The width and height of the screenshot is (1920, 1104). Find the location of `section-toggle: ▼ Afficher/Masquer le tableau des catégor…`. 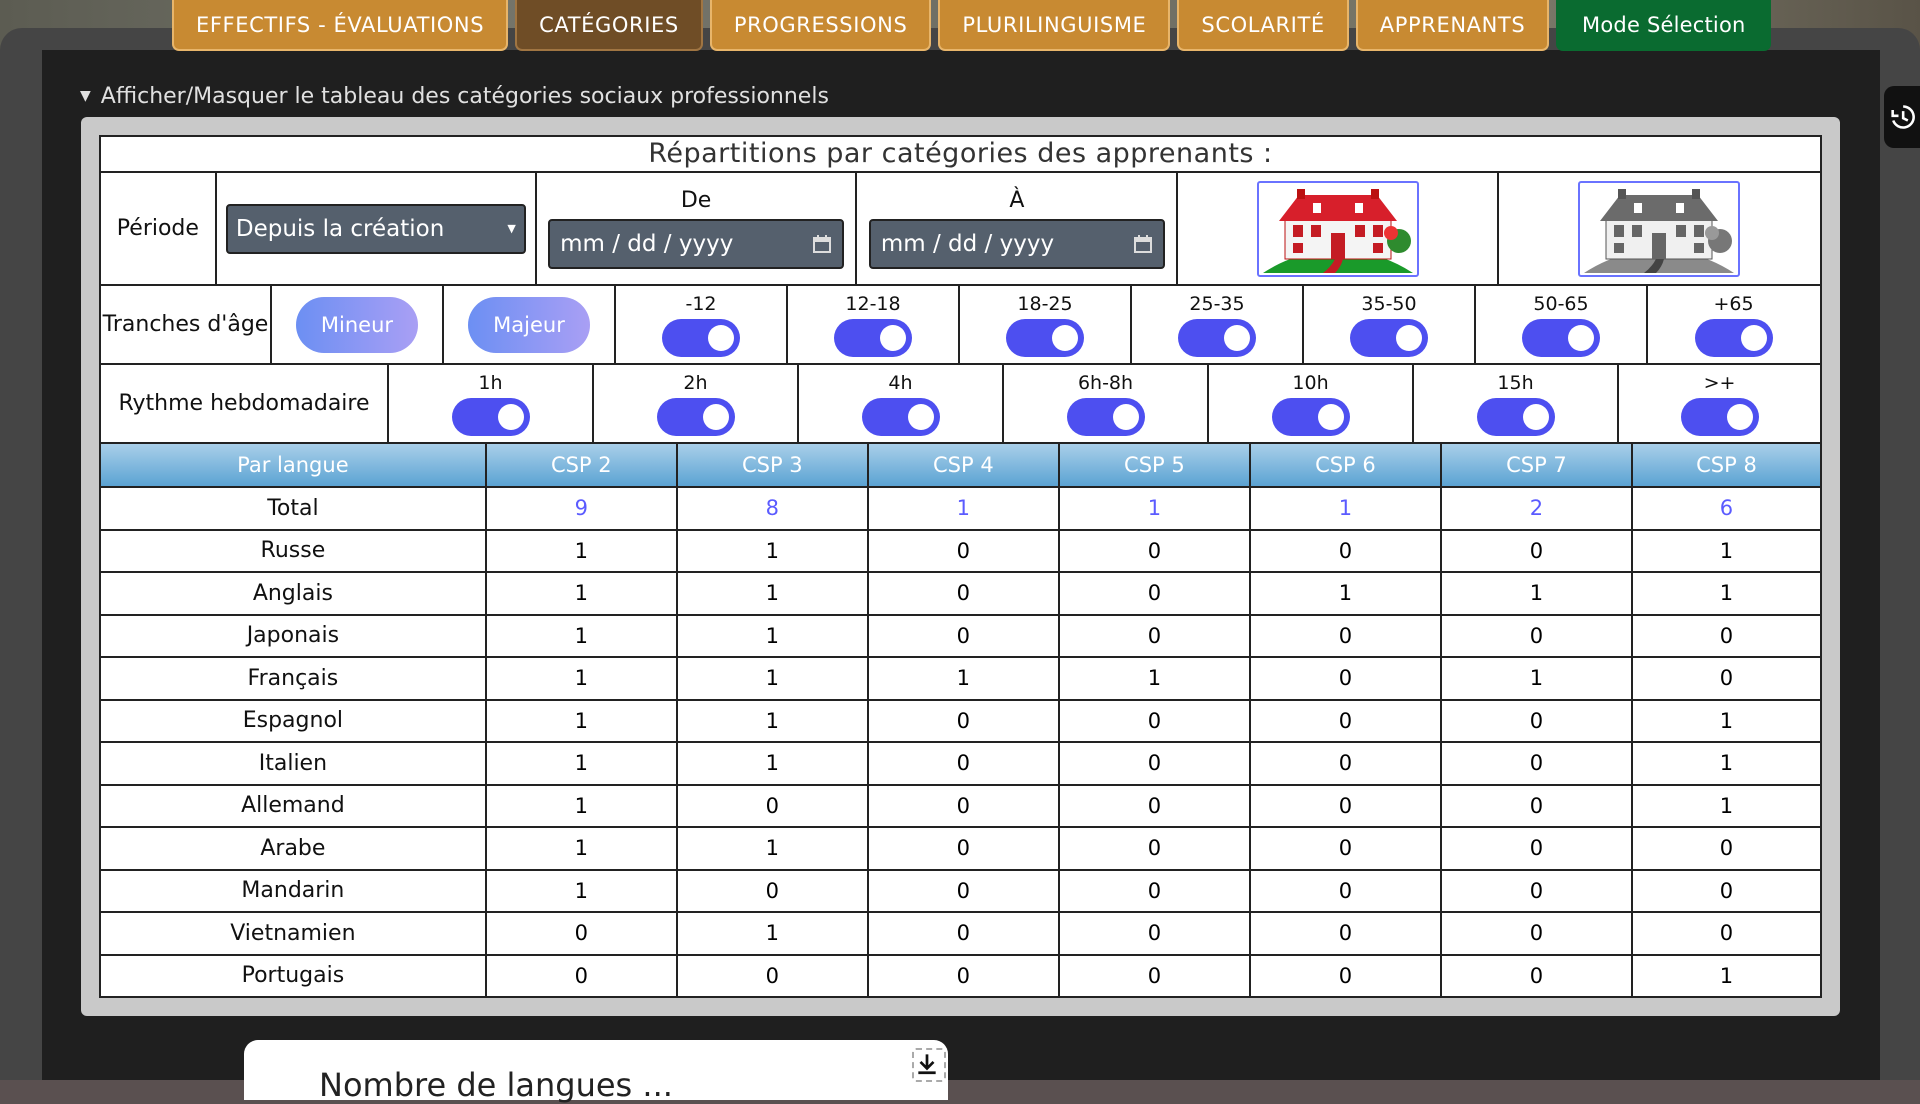

section-toggle: ▼ Afficher/Masquer le tableau des catégor… is located at coordinates (454, 96).